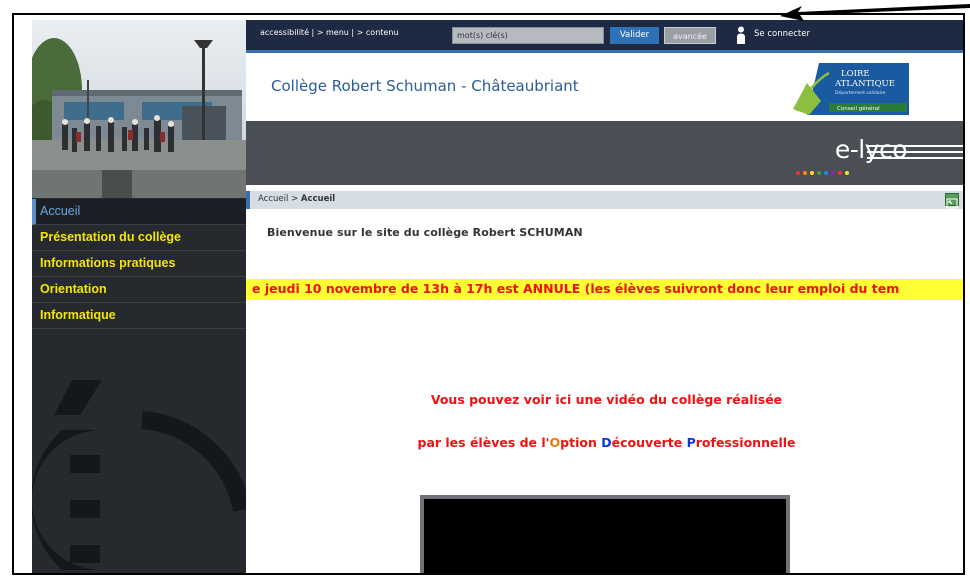  I want to click on line2-decouverte: écouverte, so click(649, 442).